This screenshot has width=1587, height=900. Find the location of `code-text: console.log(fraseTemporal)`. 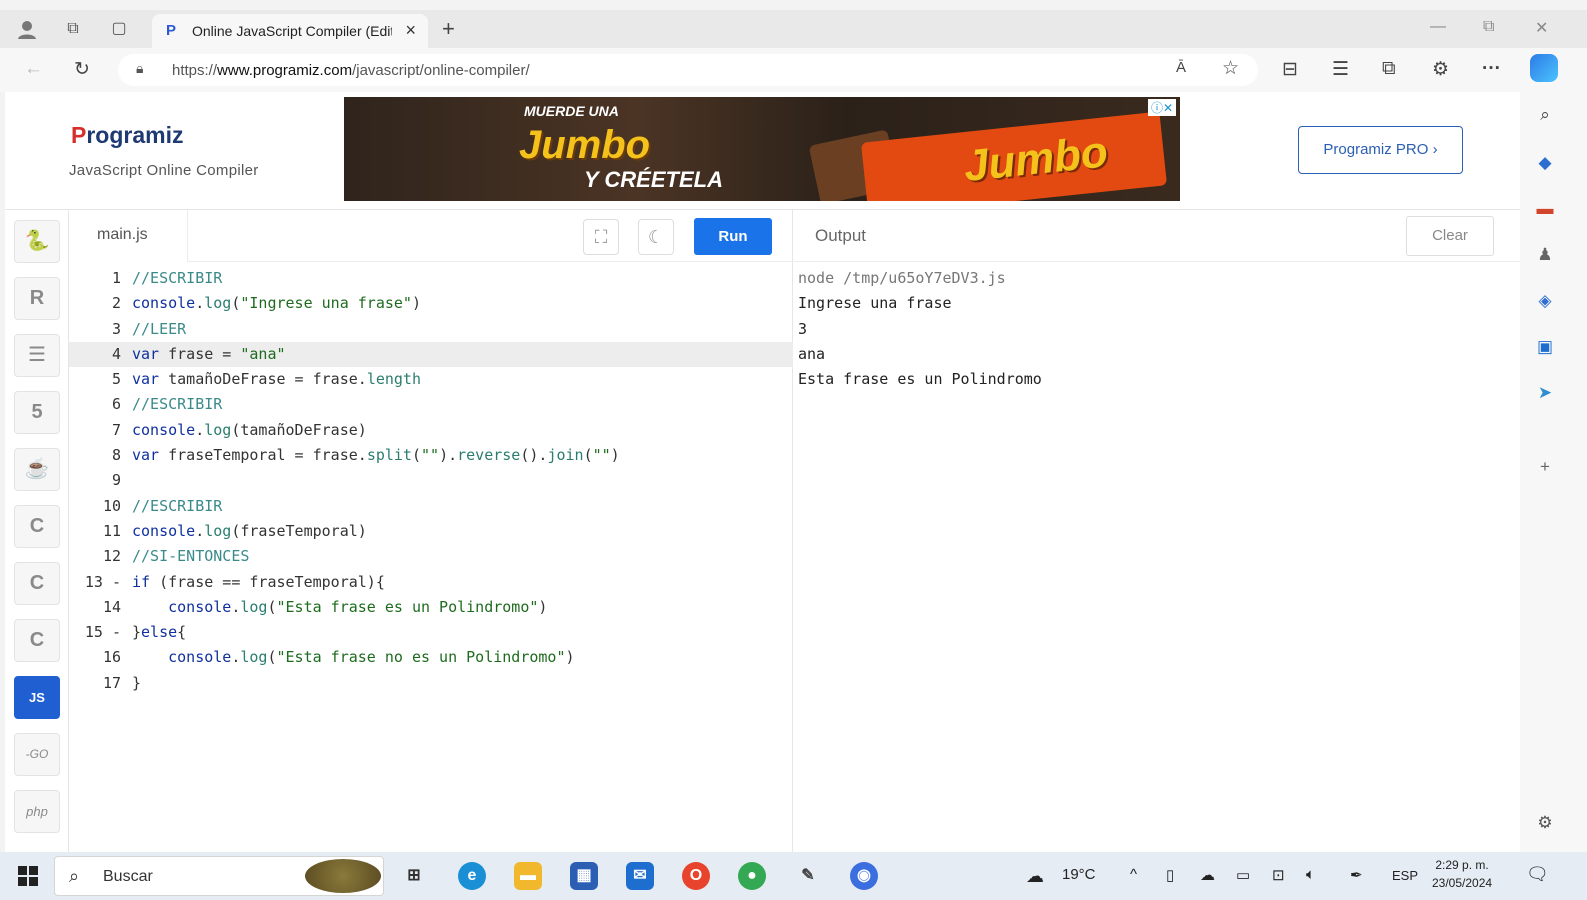

code-text: console.log(fraseTemporal) is located at coordinates (249, 531).